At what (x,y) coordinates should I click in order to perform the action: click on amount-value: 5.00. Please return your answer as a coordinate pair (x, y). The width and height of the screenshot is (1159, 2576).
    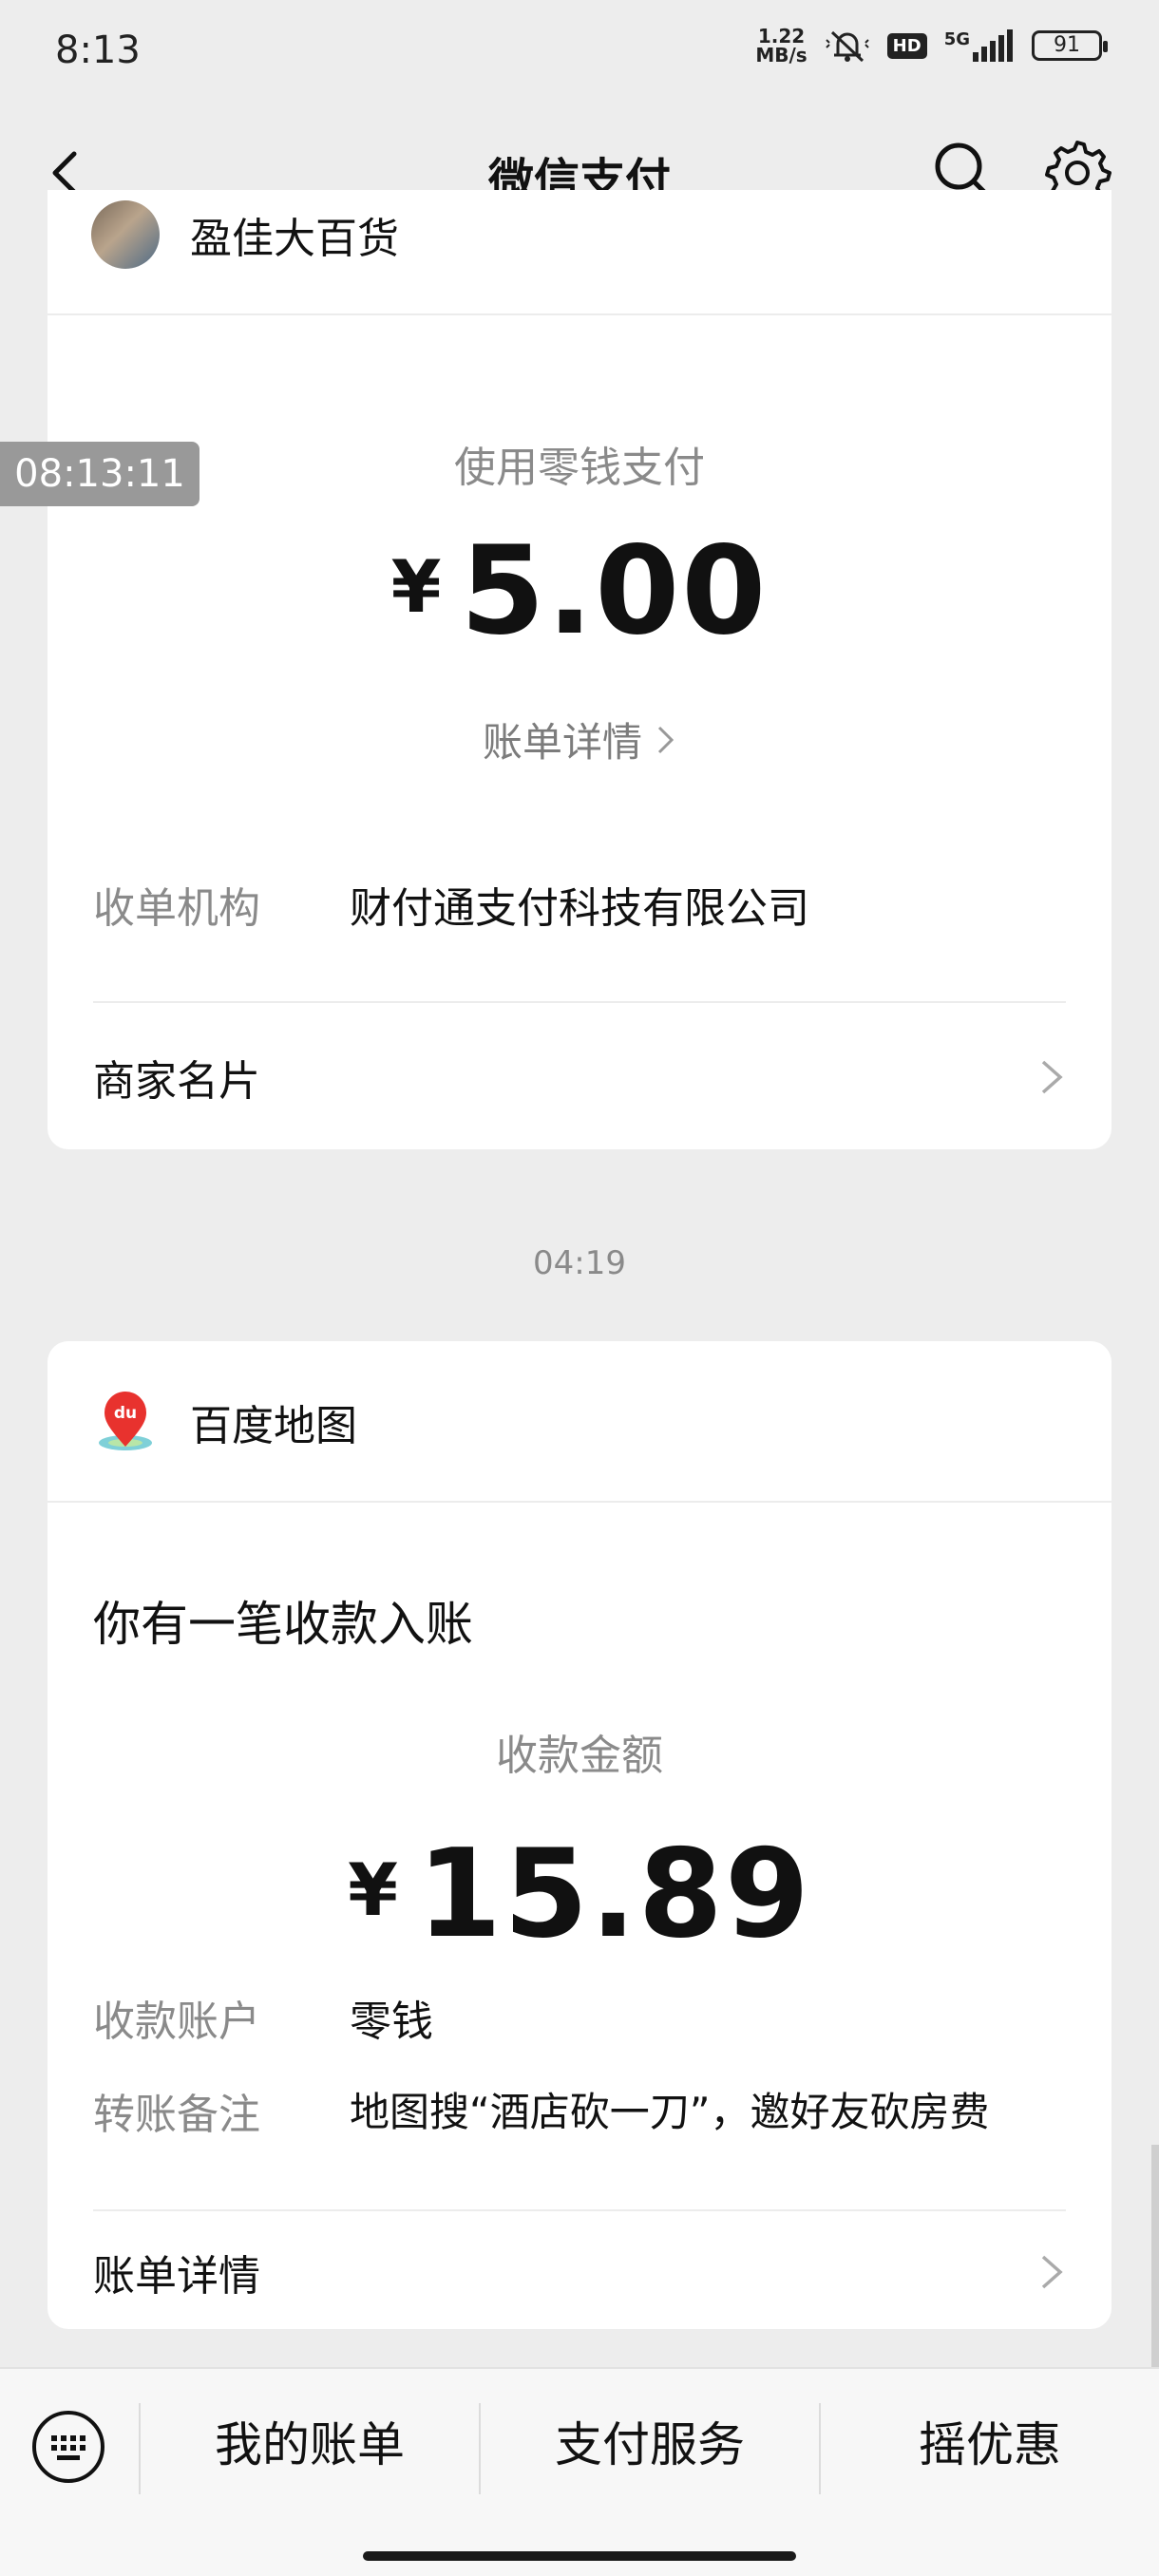
    Looking at the image, I should click on (614, 591).